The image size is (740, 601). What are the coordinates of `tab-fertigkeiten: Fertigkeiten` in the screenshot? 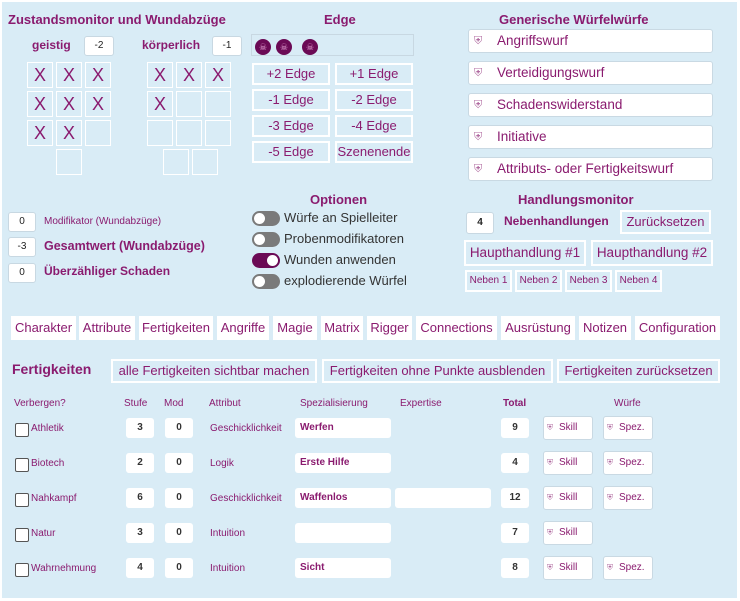 It's located at (176, 328).